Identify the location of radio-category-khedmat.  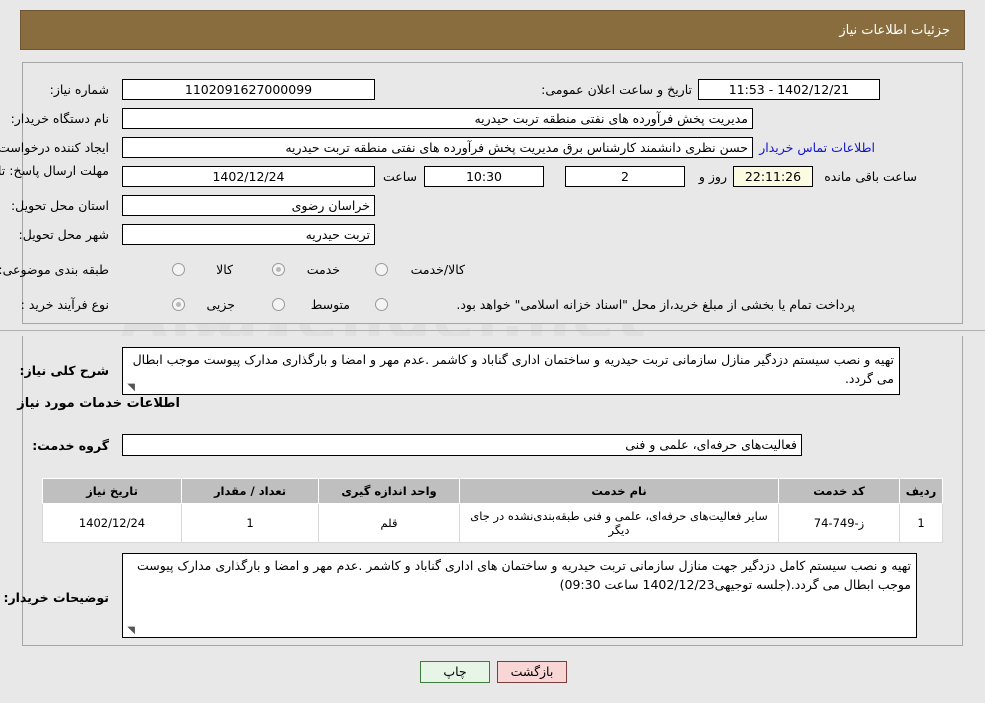
(278, 269).